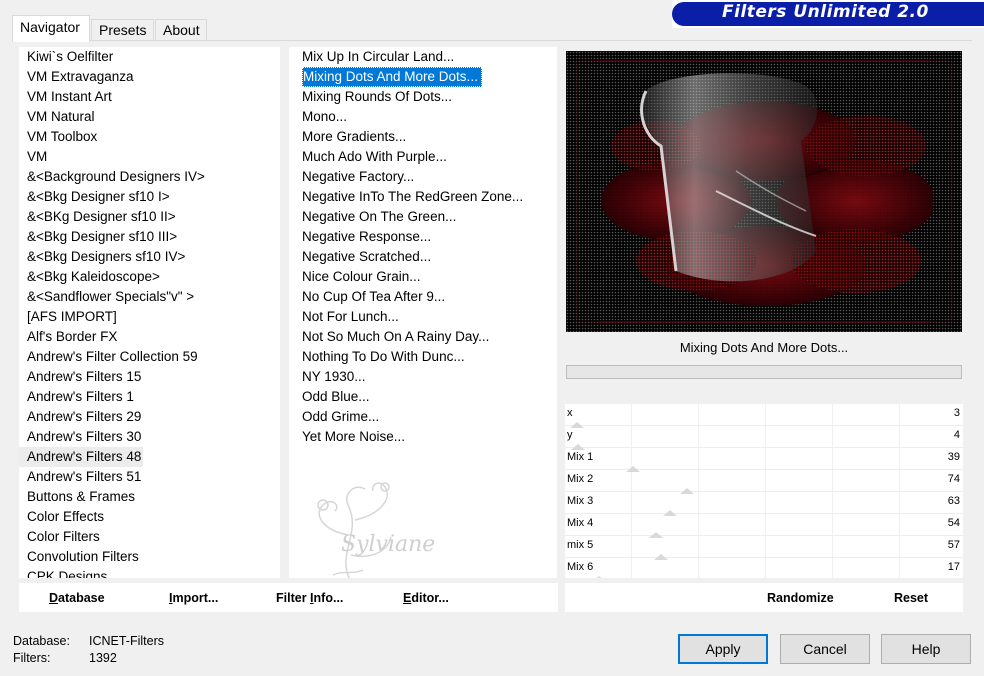  What do you see at coordinates (139, 417) in the screenshot?
I see `category-item: Andrew's Filters 29` at bounding box center [139, 417].